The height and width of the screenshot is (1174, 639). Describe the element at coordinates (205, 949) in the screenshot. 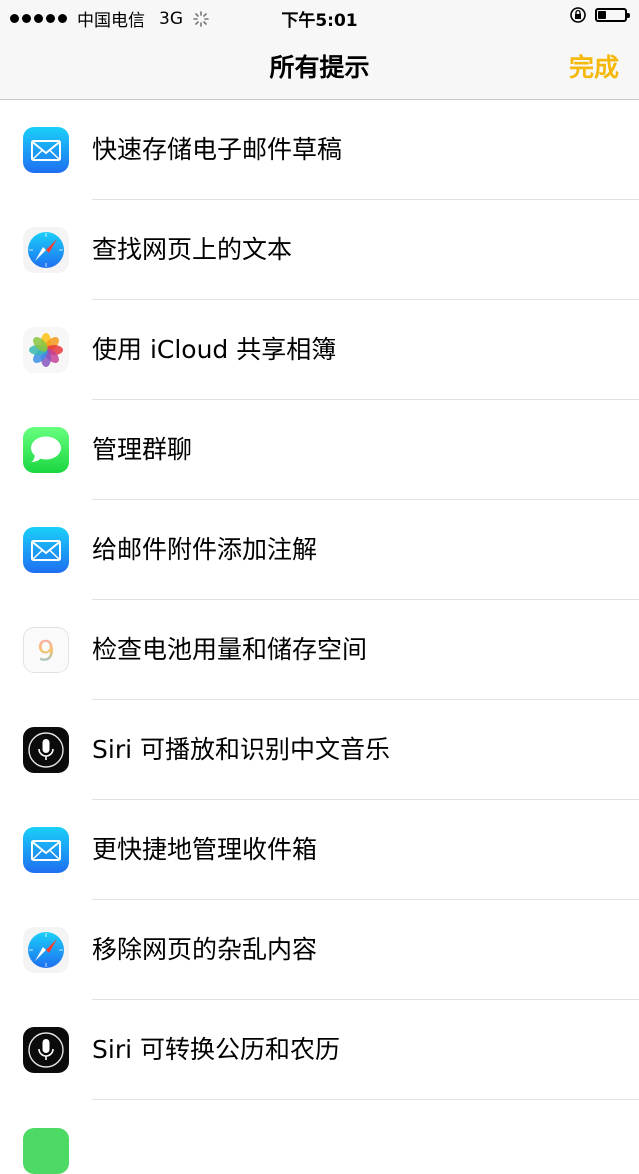

I see `list-item-label: 移除网页的杂乱内容` at that location.